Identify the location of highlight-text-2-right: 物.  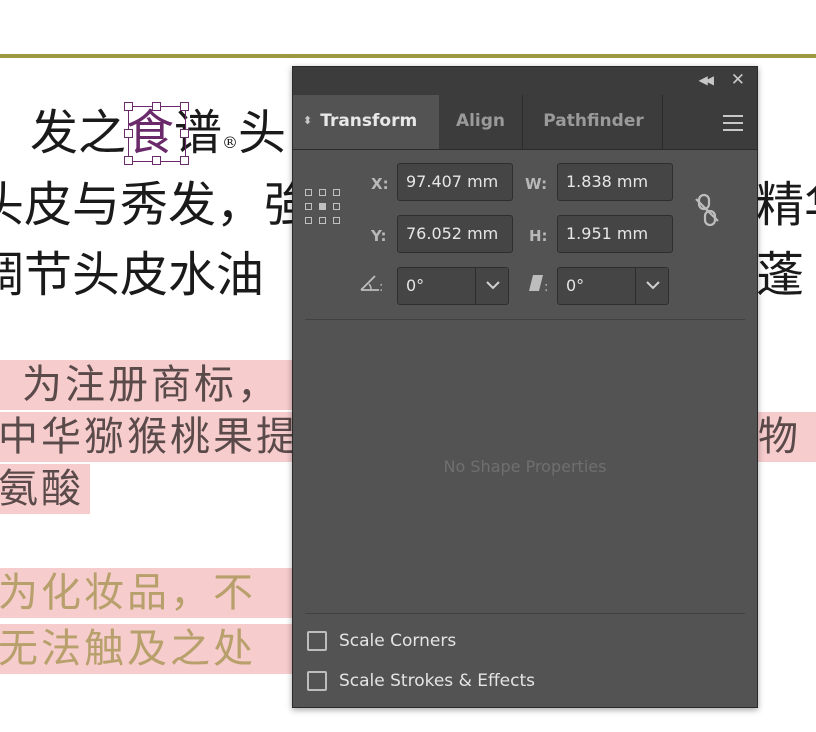
(779, 437).